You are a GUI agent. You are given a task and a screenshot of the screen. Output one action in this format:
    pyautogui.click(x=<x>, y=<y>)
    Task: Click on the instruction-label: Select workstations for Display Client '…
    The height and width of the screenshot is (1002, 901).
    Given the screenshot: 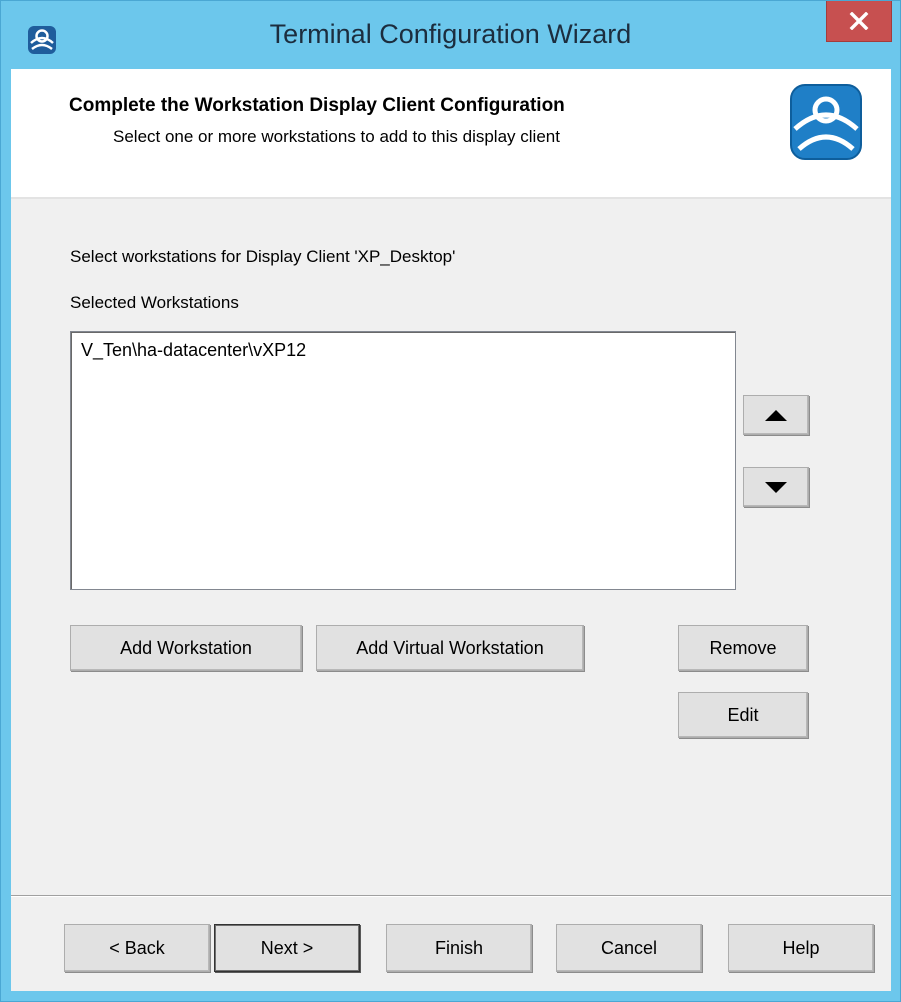 What is the action you would take?
    pyautogui.click(x=263, y=256)
    